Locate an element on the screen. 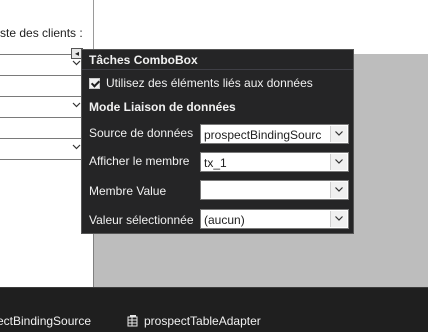 The width and height of the screenshot is (428, 332). clients-list-label: ste des clients : is located at coordinates (41, 33).